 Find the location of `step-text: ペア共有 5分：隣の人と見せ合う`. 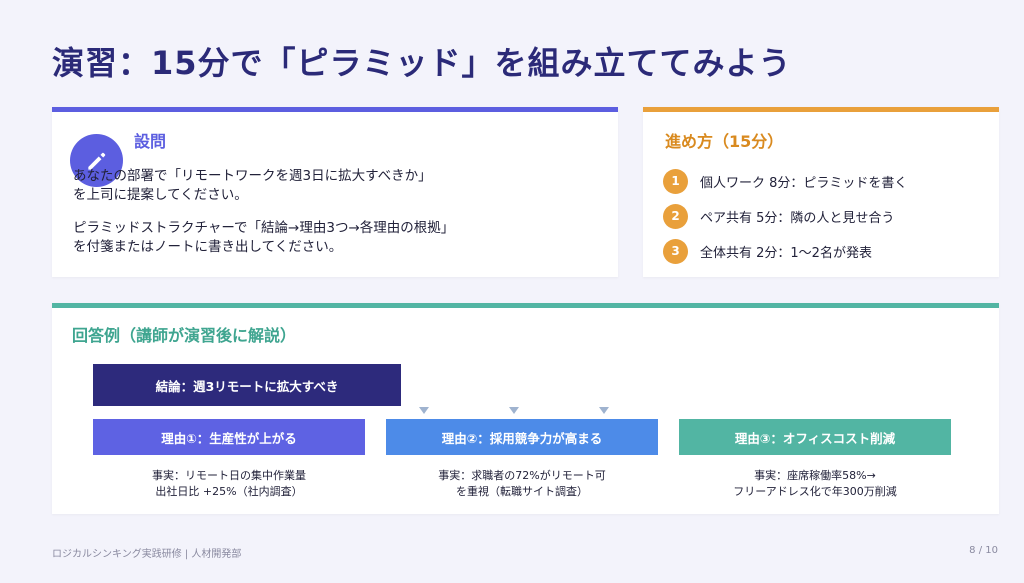

step-text: ペア共有 5分：隣の人と見せ合う is located at coordinates (797, 218).